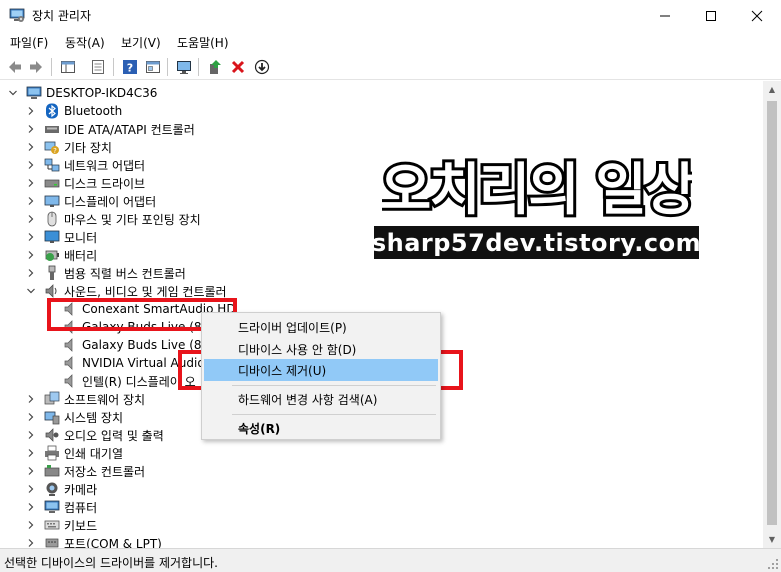  I want to click on forward-button, so click(36, 67).